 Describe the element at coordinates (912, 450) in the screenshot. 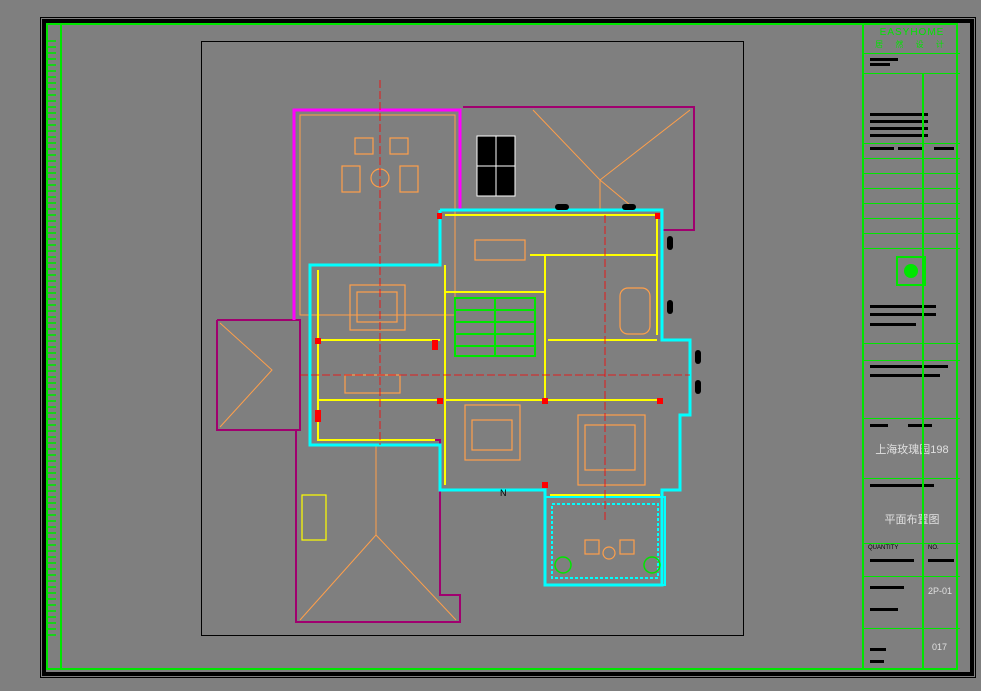

I see `project-name: 上海玫瑰园198` at that location.